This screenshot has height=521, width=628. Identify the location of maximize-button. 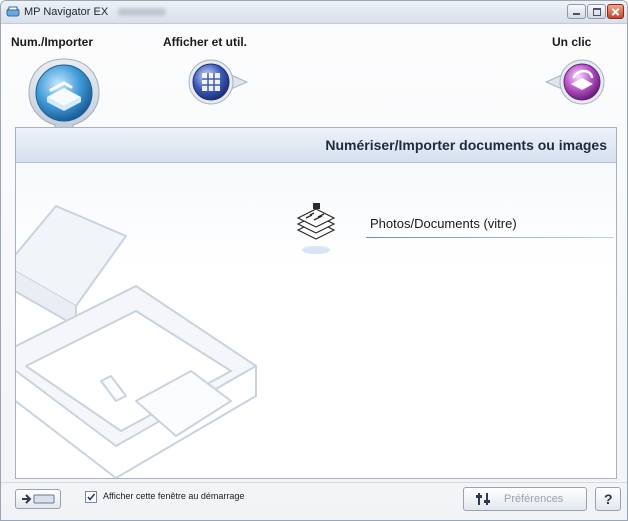
(596, 11).